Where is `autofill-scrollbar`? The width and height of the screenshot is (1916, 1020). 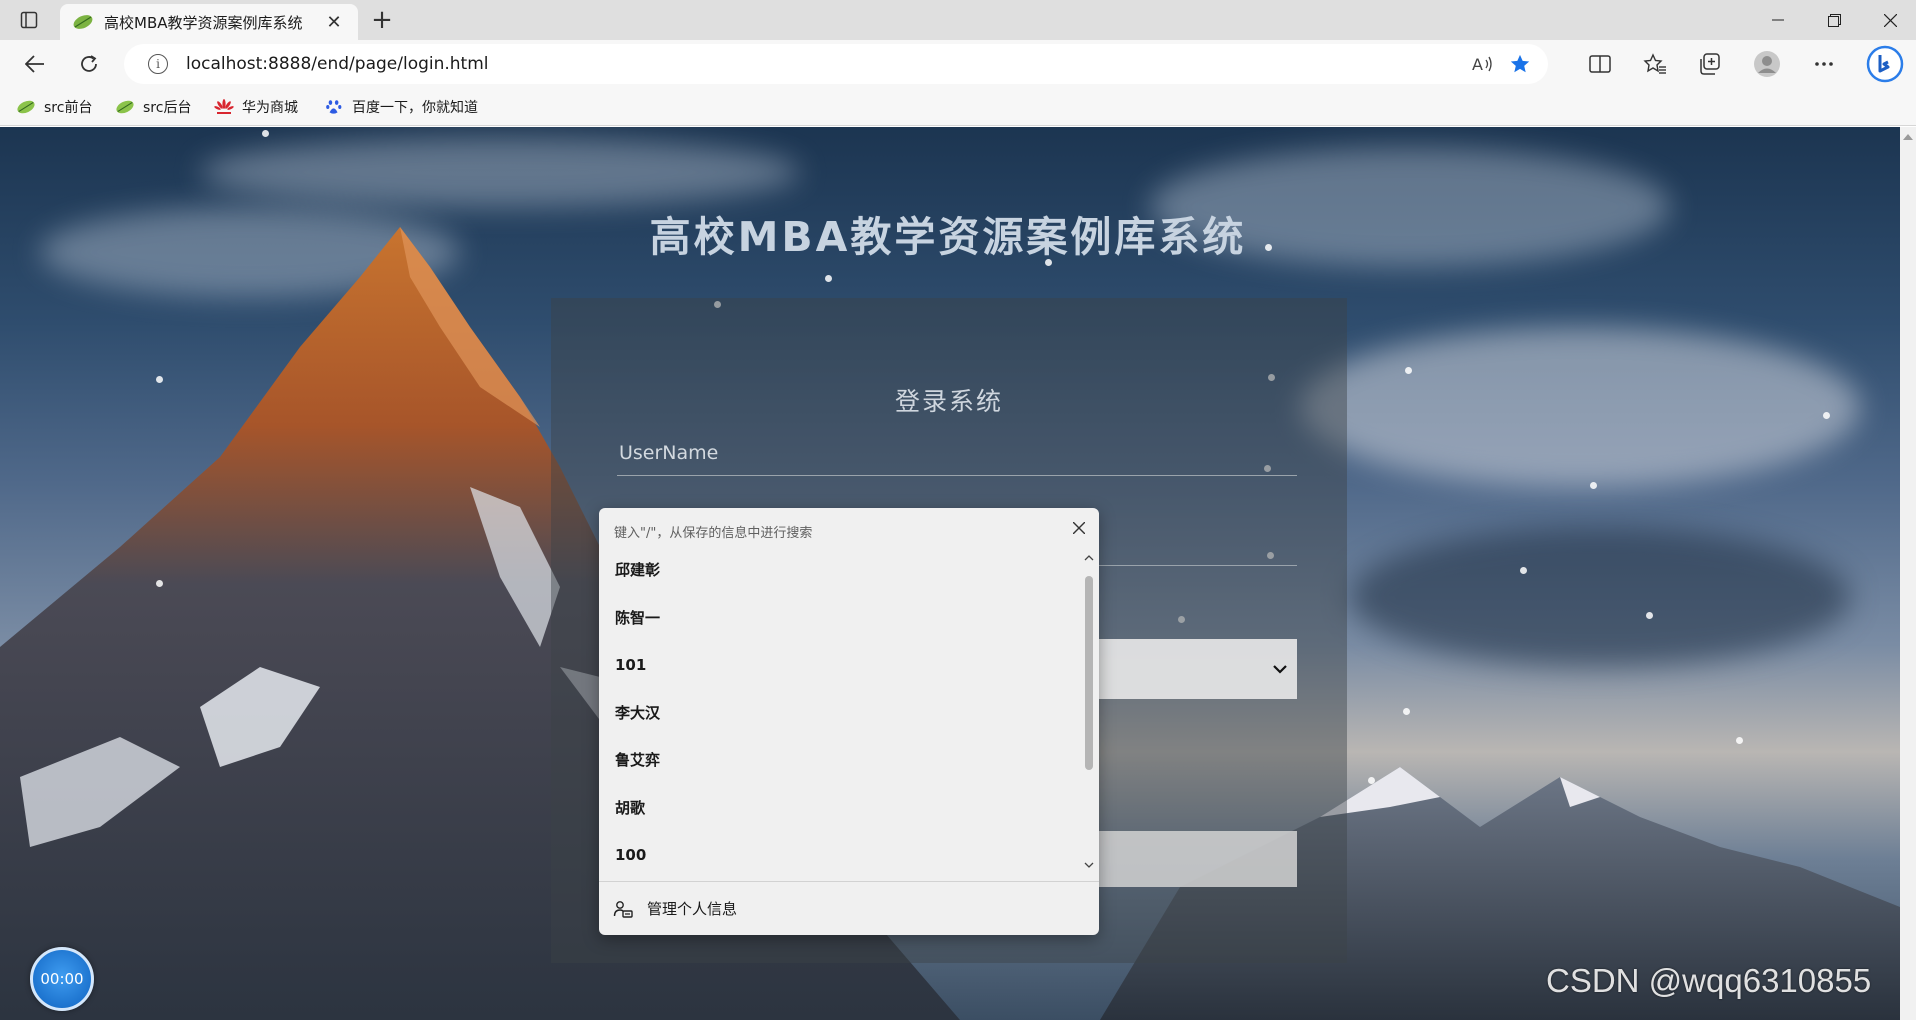
autofill-scrollbar is located at coordinates (1089, 712).